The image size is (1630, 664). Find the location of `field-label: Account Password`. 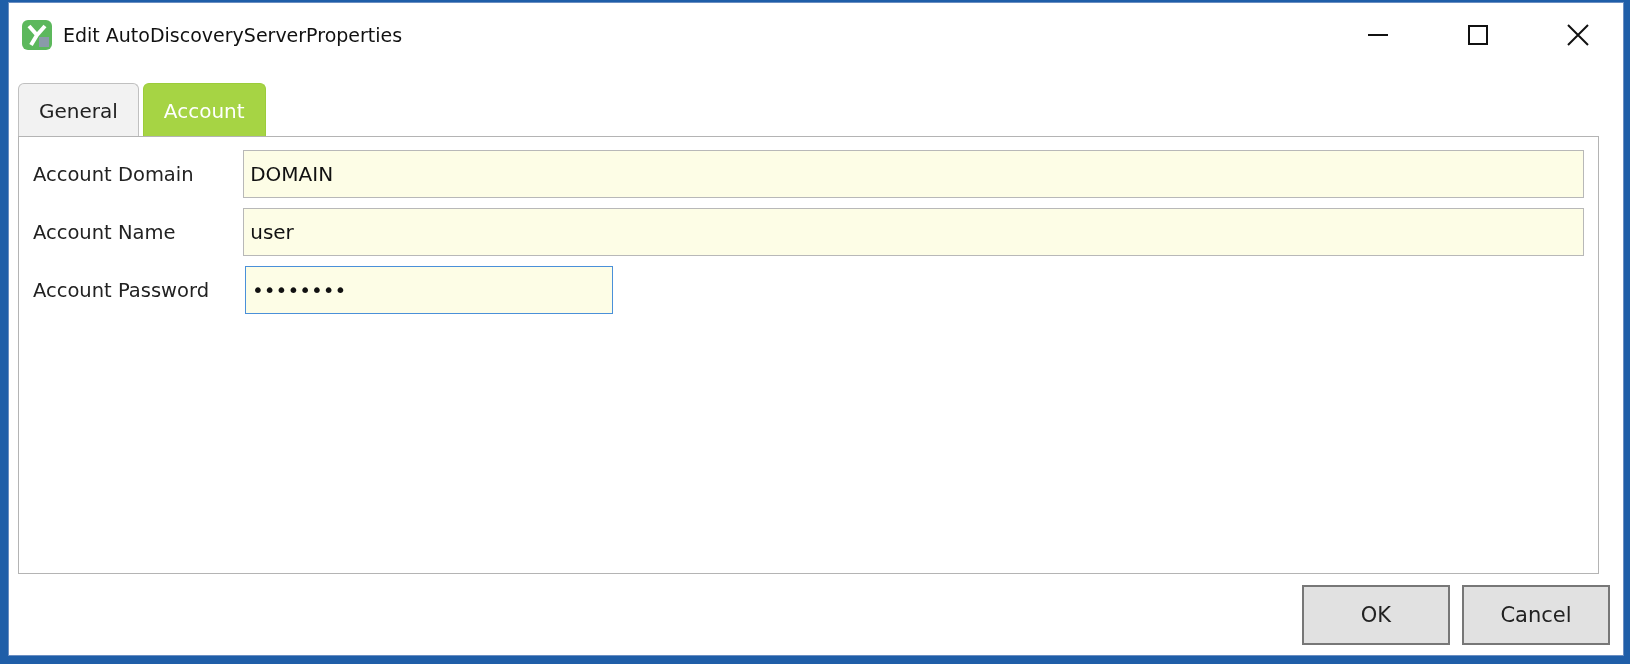

field-label: Account Password is located at coordinates (121, 290).